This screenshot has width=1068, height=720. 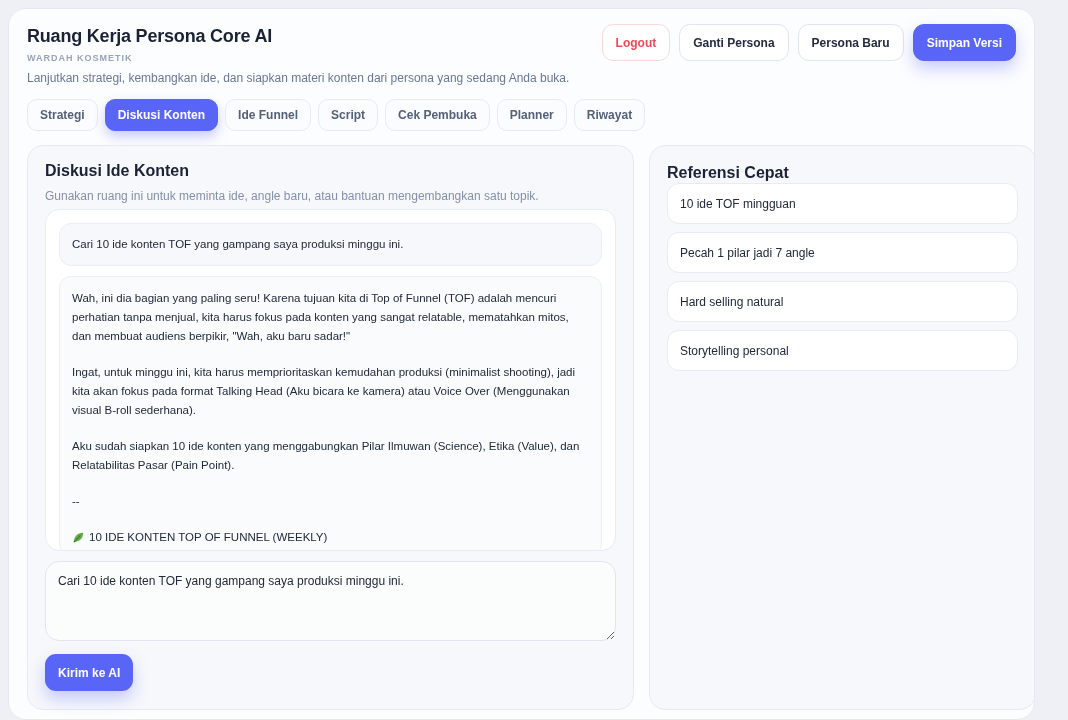 What do you see at coordinates (842, 203) in the screenshot?
I see `reference-item: 10 ide TOF mingguan` at bounding box center [842, 203].